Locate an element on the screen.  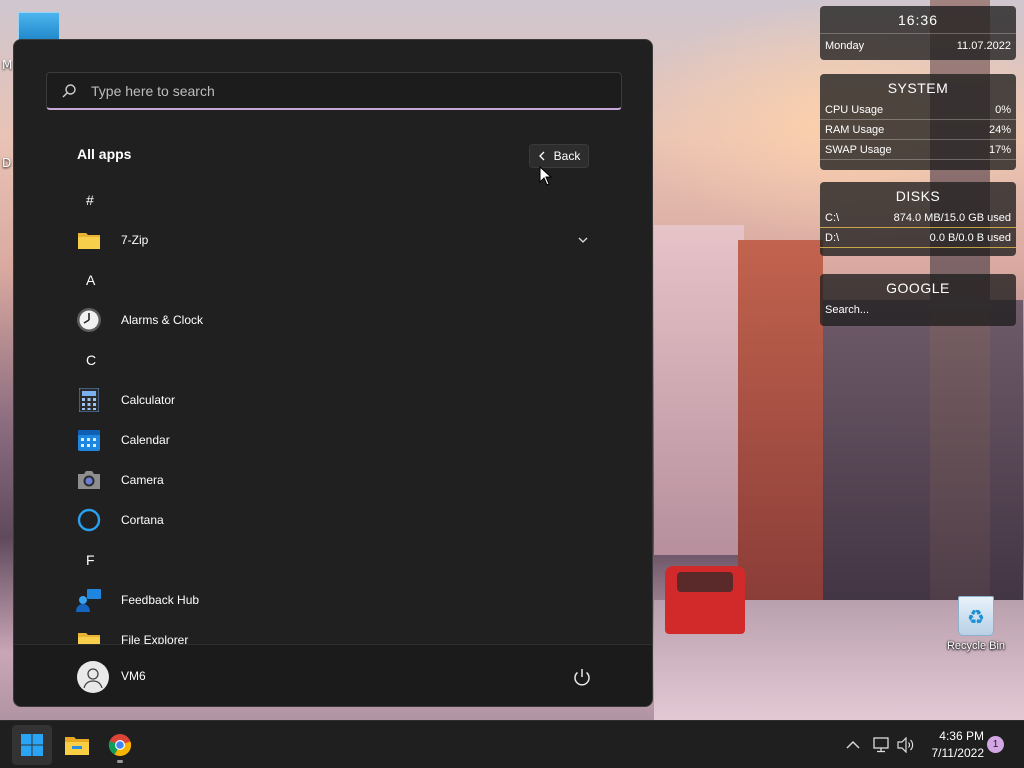
recycle-bin-icon is located at coordinates (976, 616).